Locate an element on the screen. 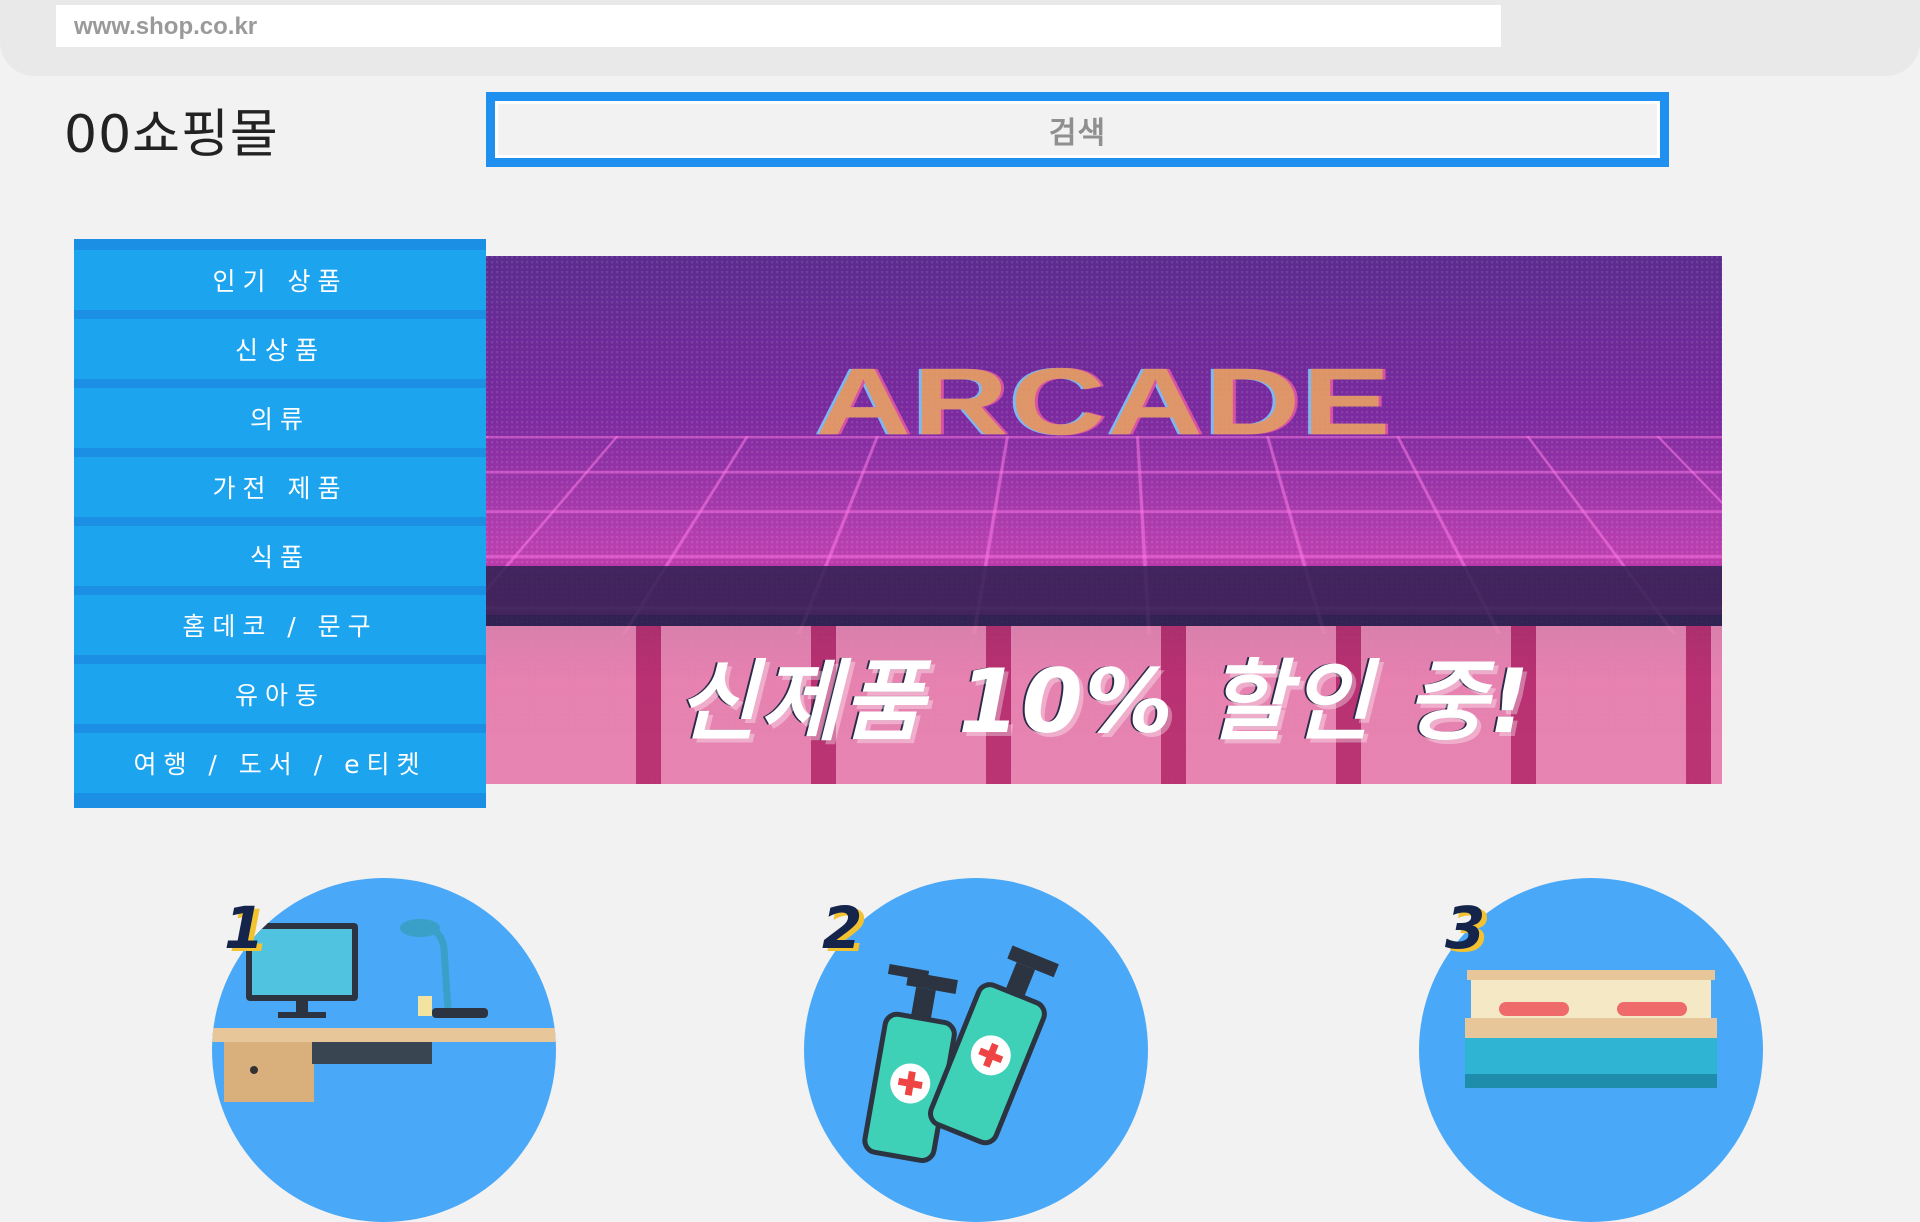 The width and height of the screenshot is (1920, 1222). banner-title: ARCADE is located at coordinates (1104, 401).